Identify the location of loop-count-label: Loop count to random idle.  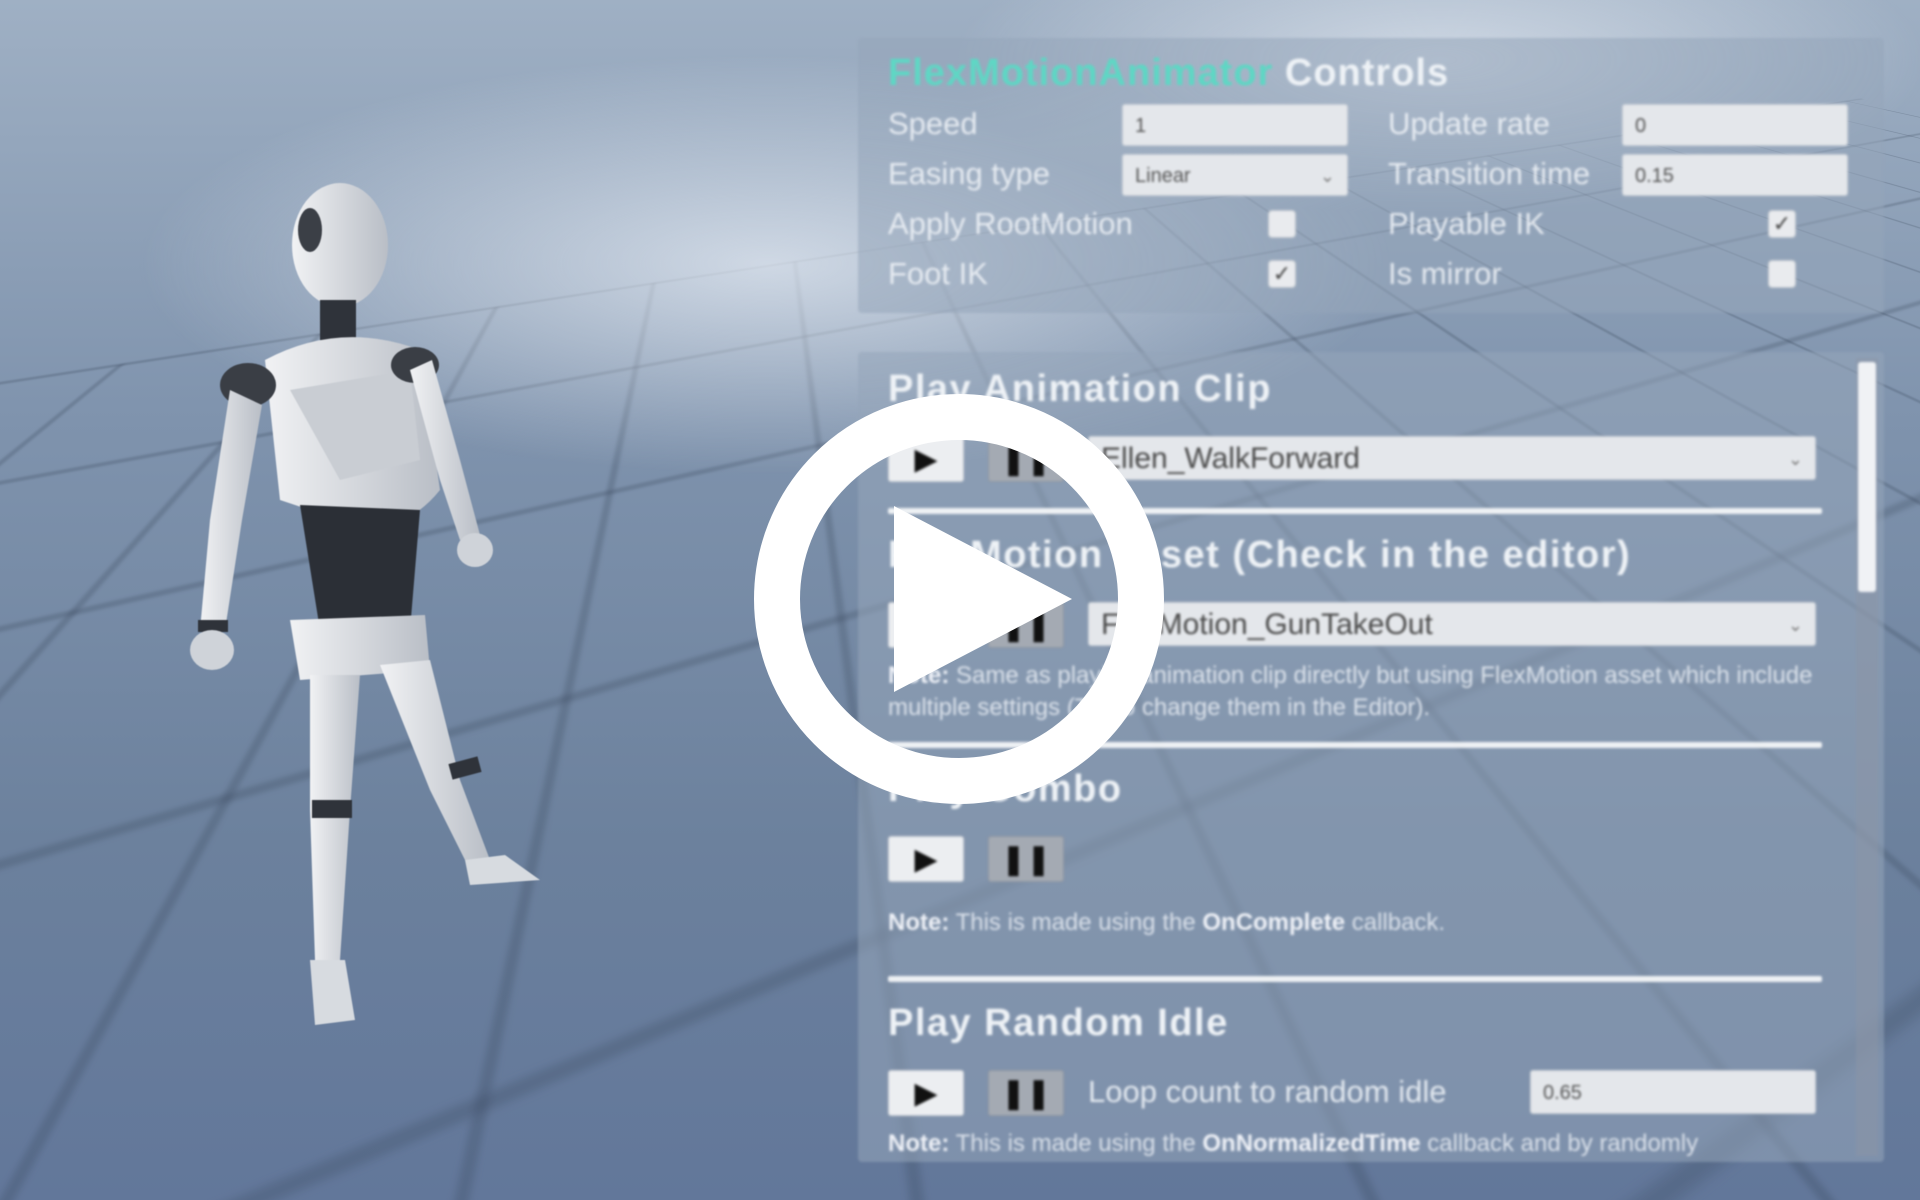
(1267, 1091).